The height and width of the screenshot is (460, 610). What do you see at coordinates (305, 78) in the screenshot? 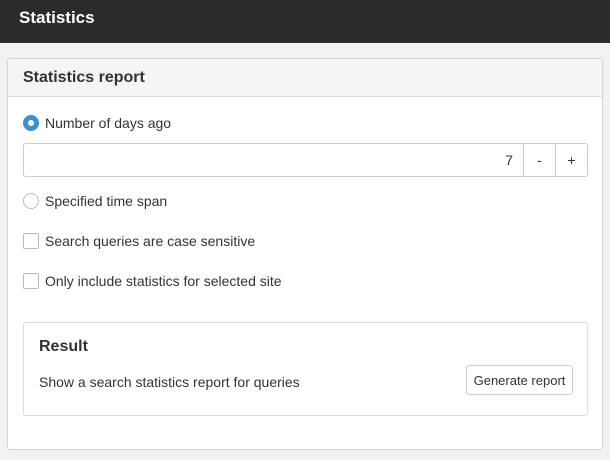
I see `panel-title: Statistics report` at bounding box center [305, 78].